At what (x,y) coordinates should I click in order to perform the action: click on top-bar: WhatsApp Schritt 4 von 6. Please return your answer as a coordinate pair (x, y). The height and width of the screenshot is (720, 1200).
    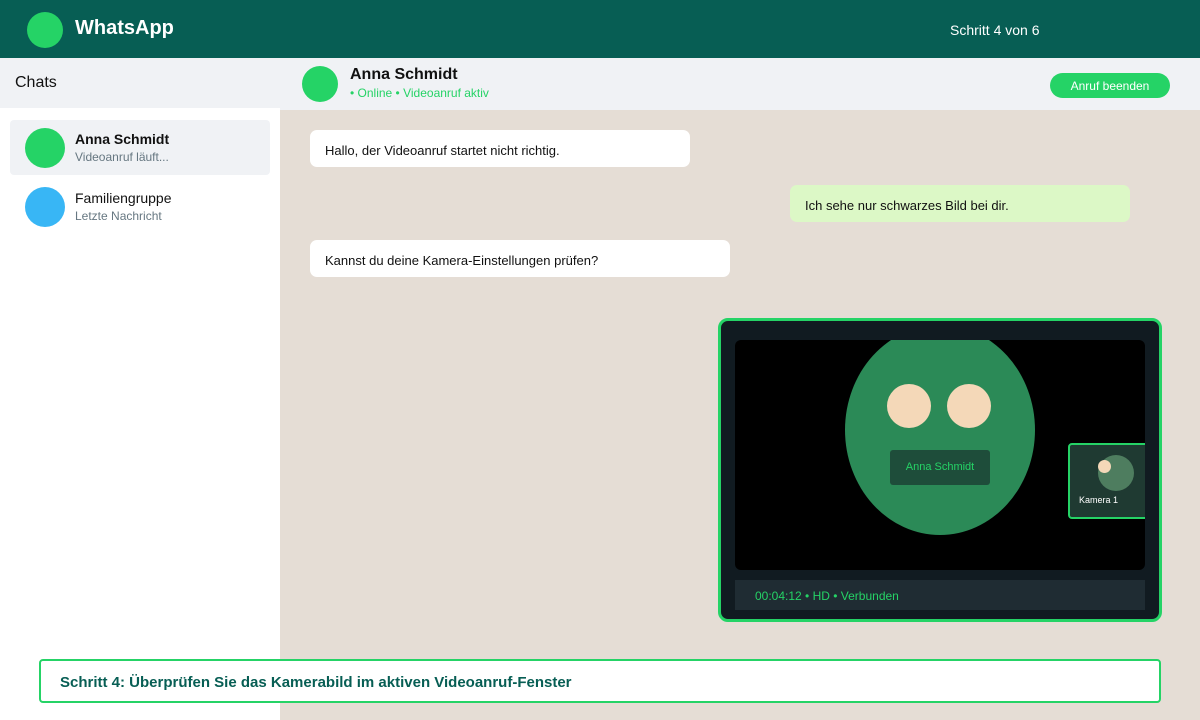
    Looking at the image, I should click on (600, 29).